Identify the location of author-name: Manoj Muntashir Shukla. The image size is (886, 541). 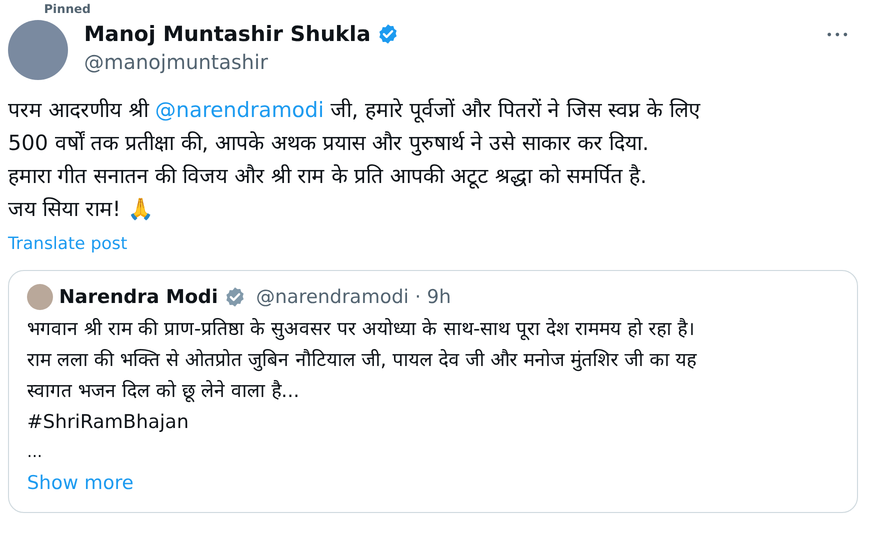
(227, 34).